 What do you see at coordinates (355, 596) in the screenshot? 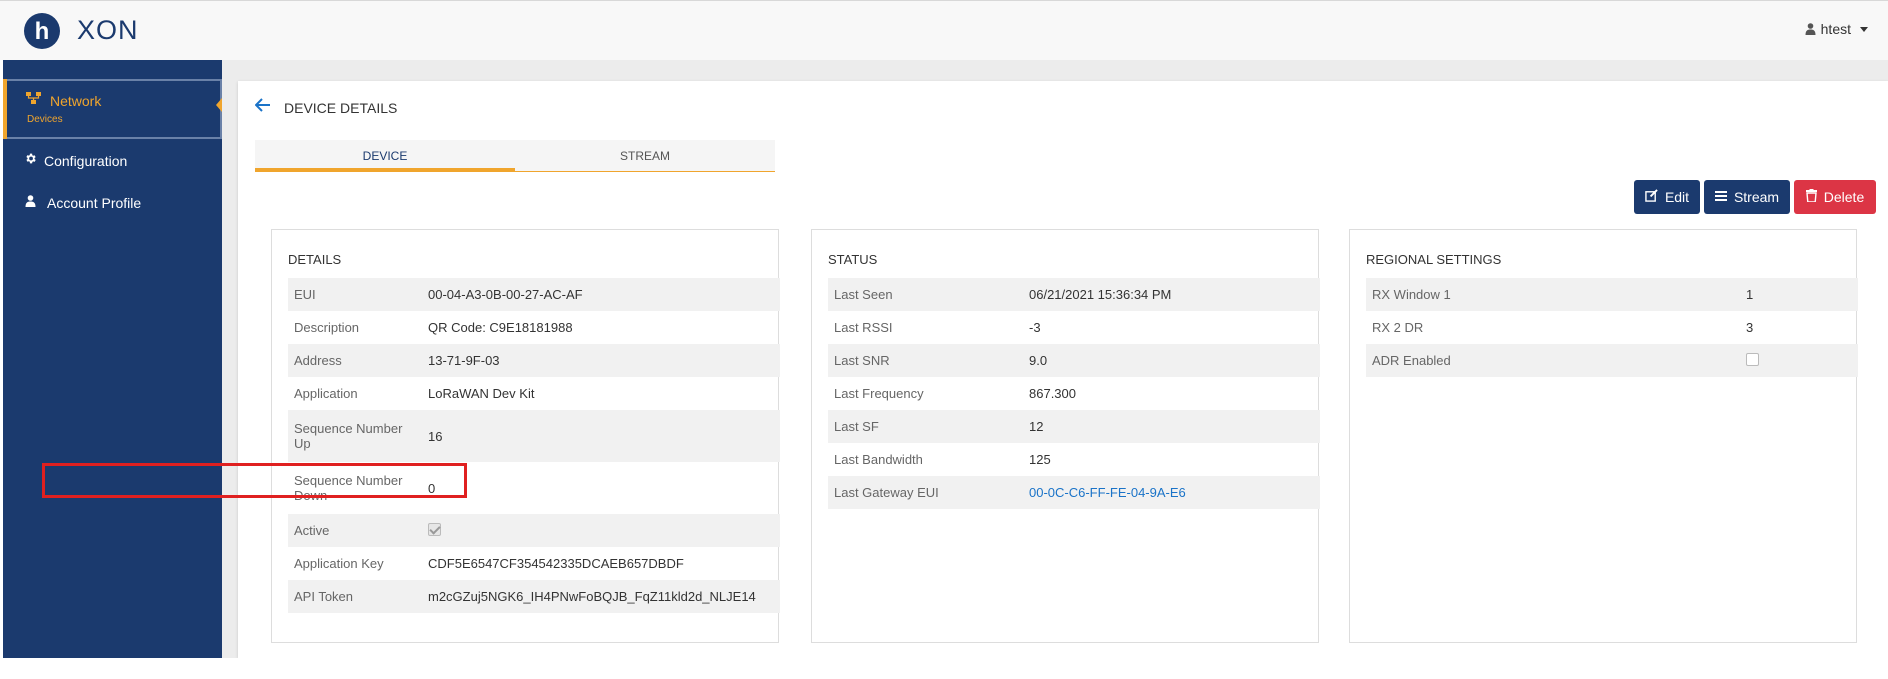
I see `row-key: API Token` at bounding box center [355, 596].